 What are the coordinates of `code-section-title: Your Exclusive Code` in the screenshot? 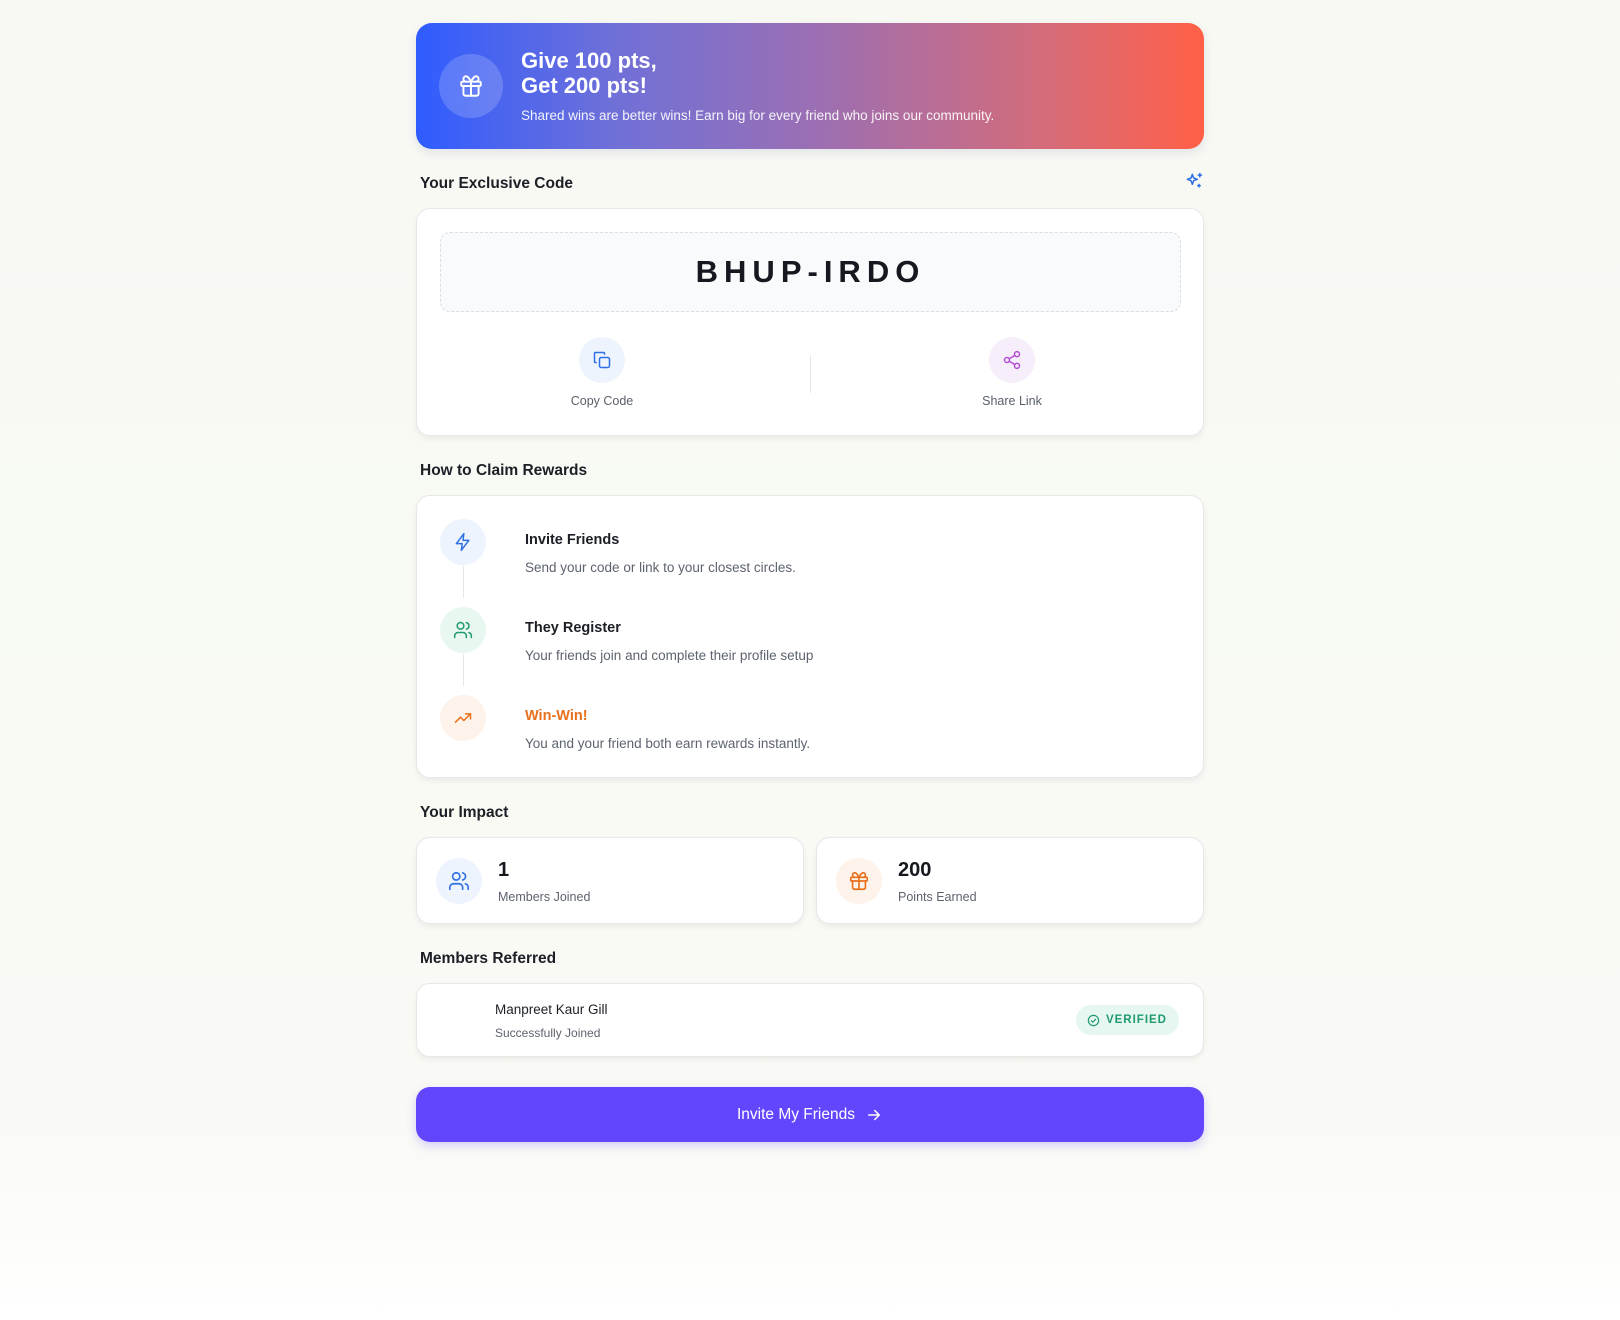 It's located at (497, 183).